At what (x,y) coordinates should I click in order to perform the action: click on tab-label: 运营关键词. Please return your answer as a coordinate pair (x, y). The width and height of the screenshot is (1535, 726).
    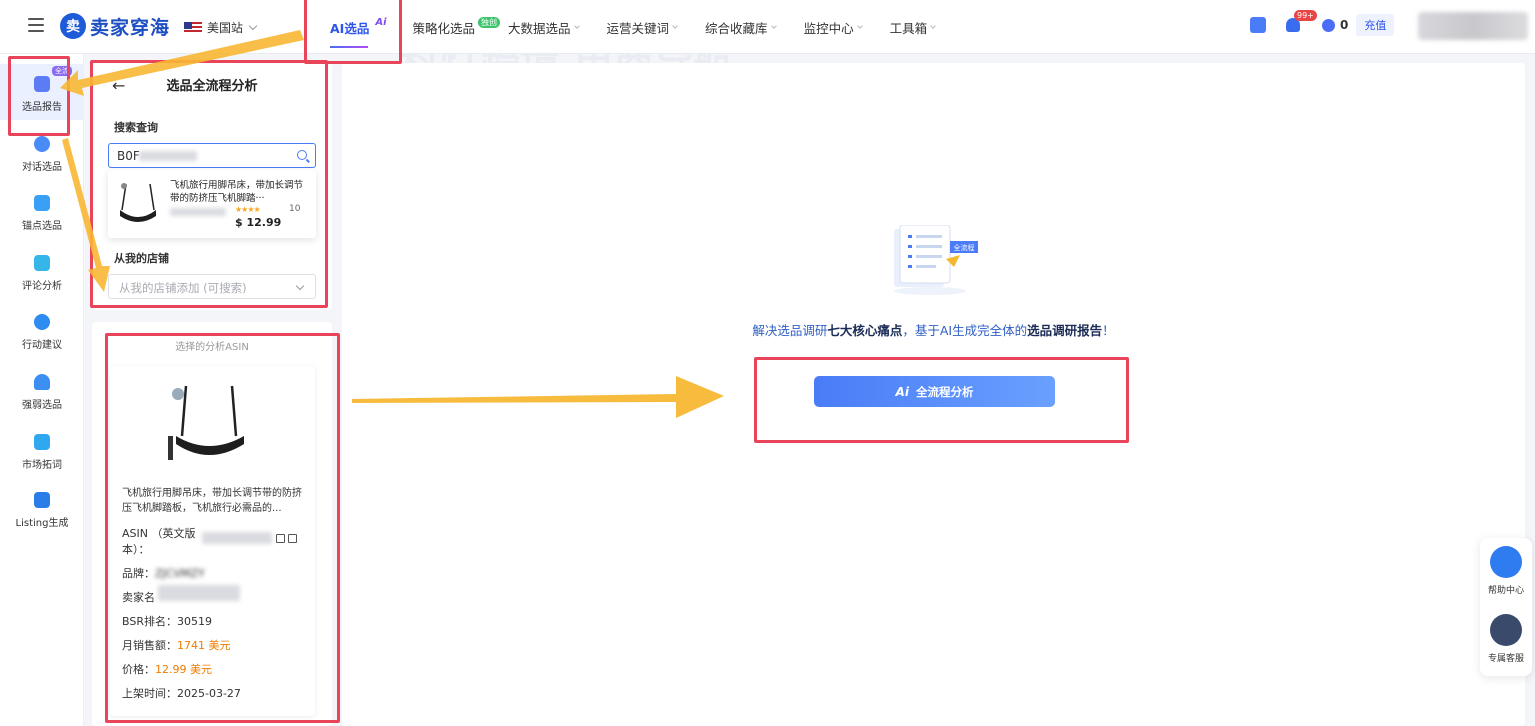
    Looking at the image, I should click on (638, 28).